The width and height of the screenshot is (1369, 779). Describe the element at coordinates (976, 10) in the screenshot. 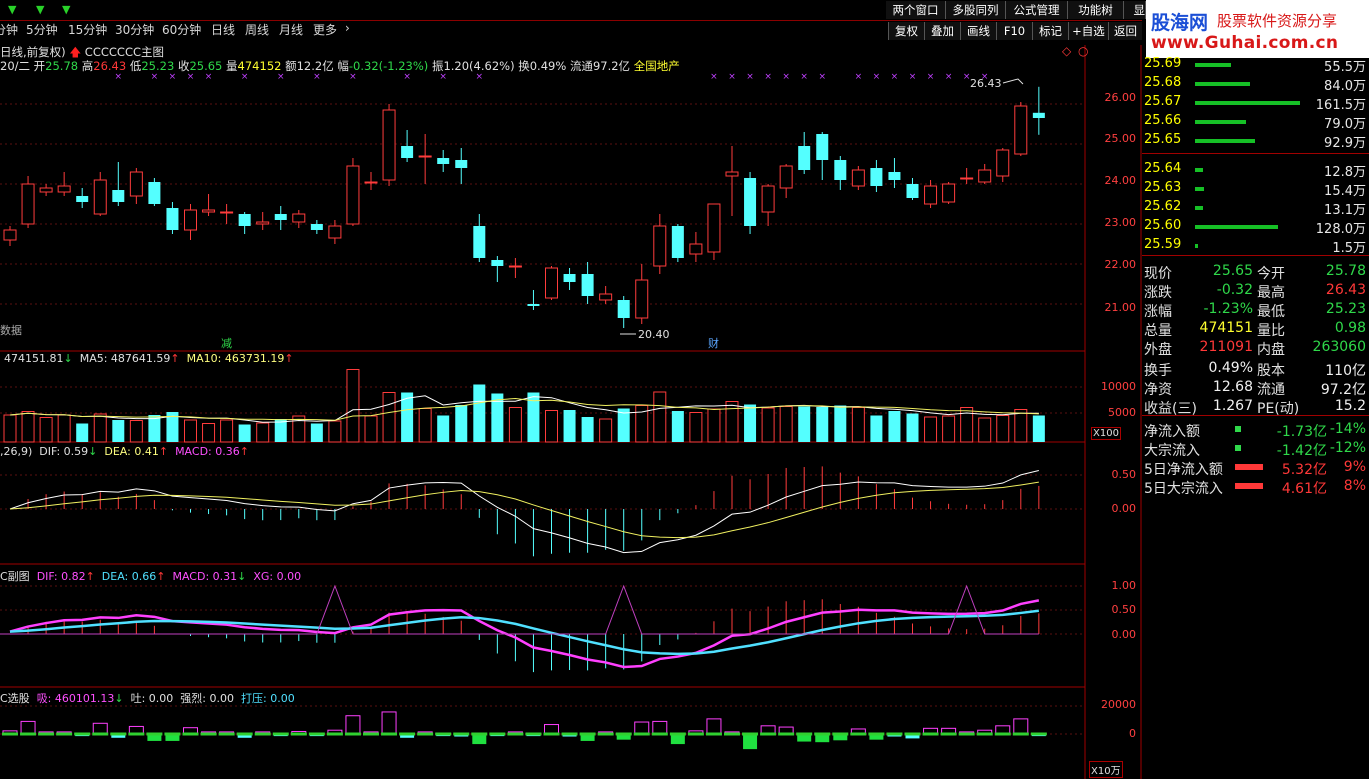

I see `multi-stock-button: 多股同列` at that location.